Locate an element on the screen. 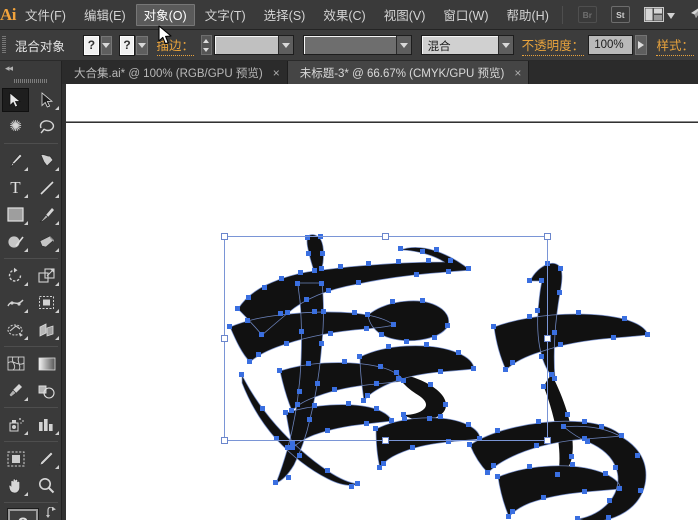 The height and width of the screenshot is (520, 698). type-icon: T is located at coordinates (15, 187).